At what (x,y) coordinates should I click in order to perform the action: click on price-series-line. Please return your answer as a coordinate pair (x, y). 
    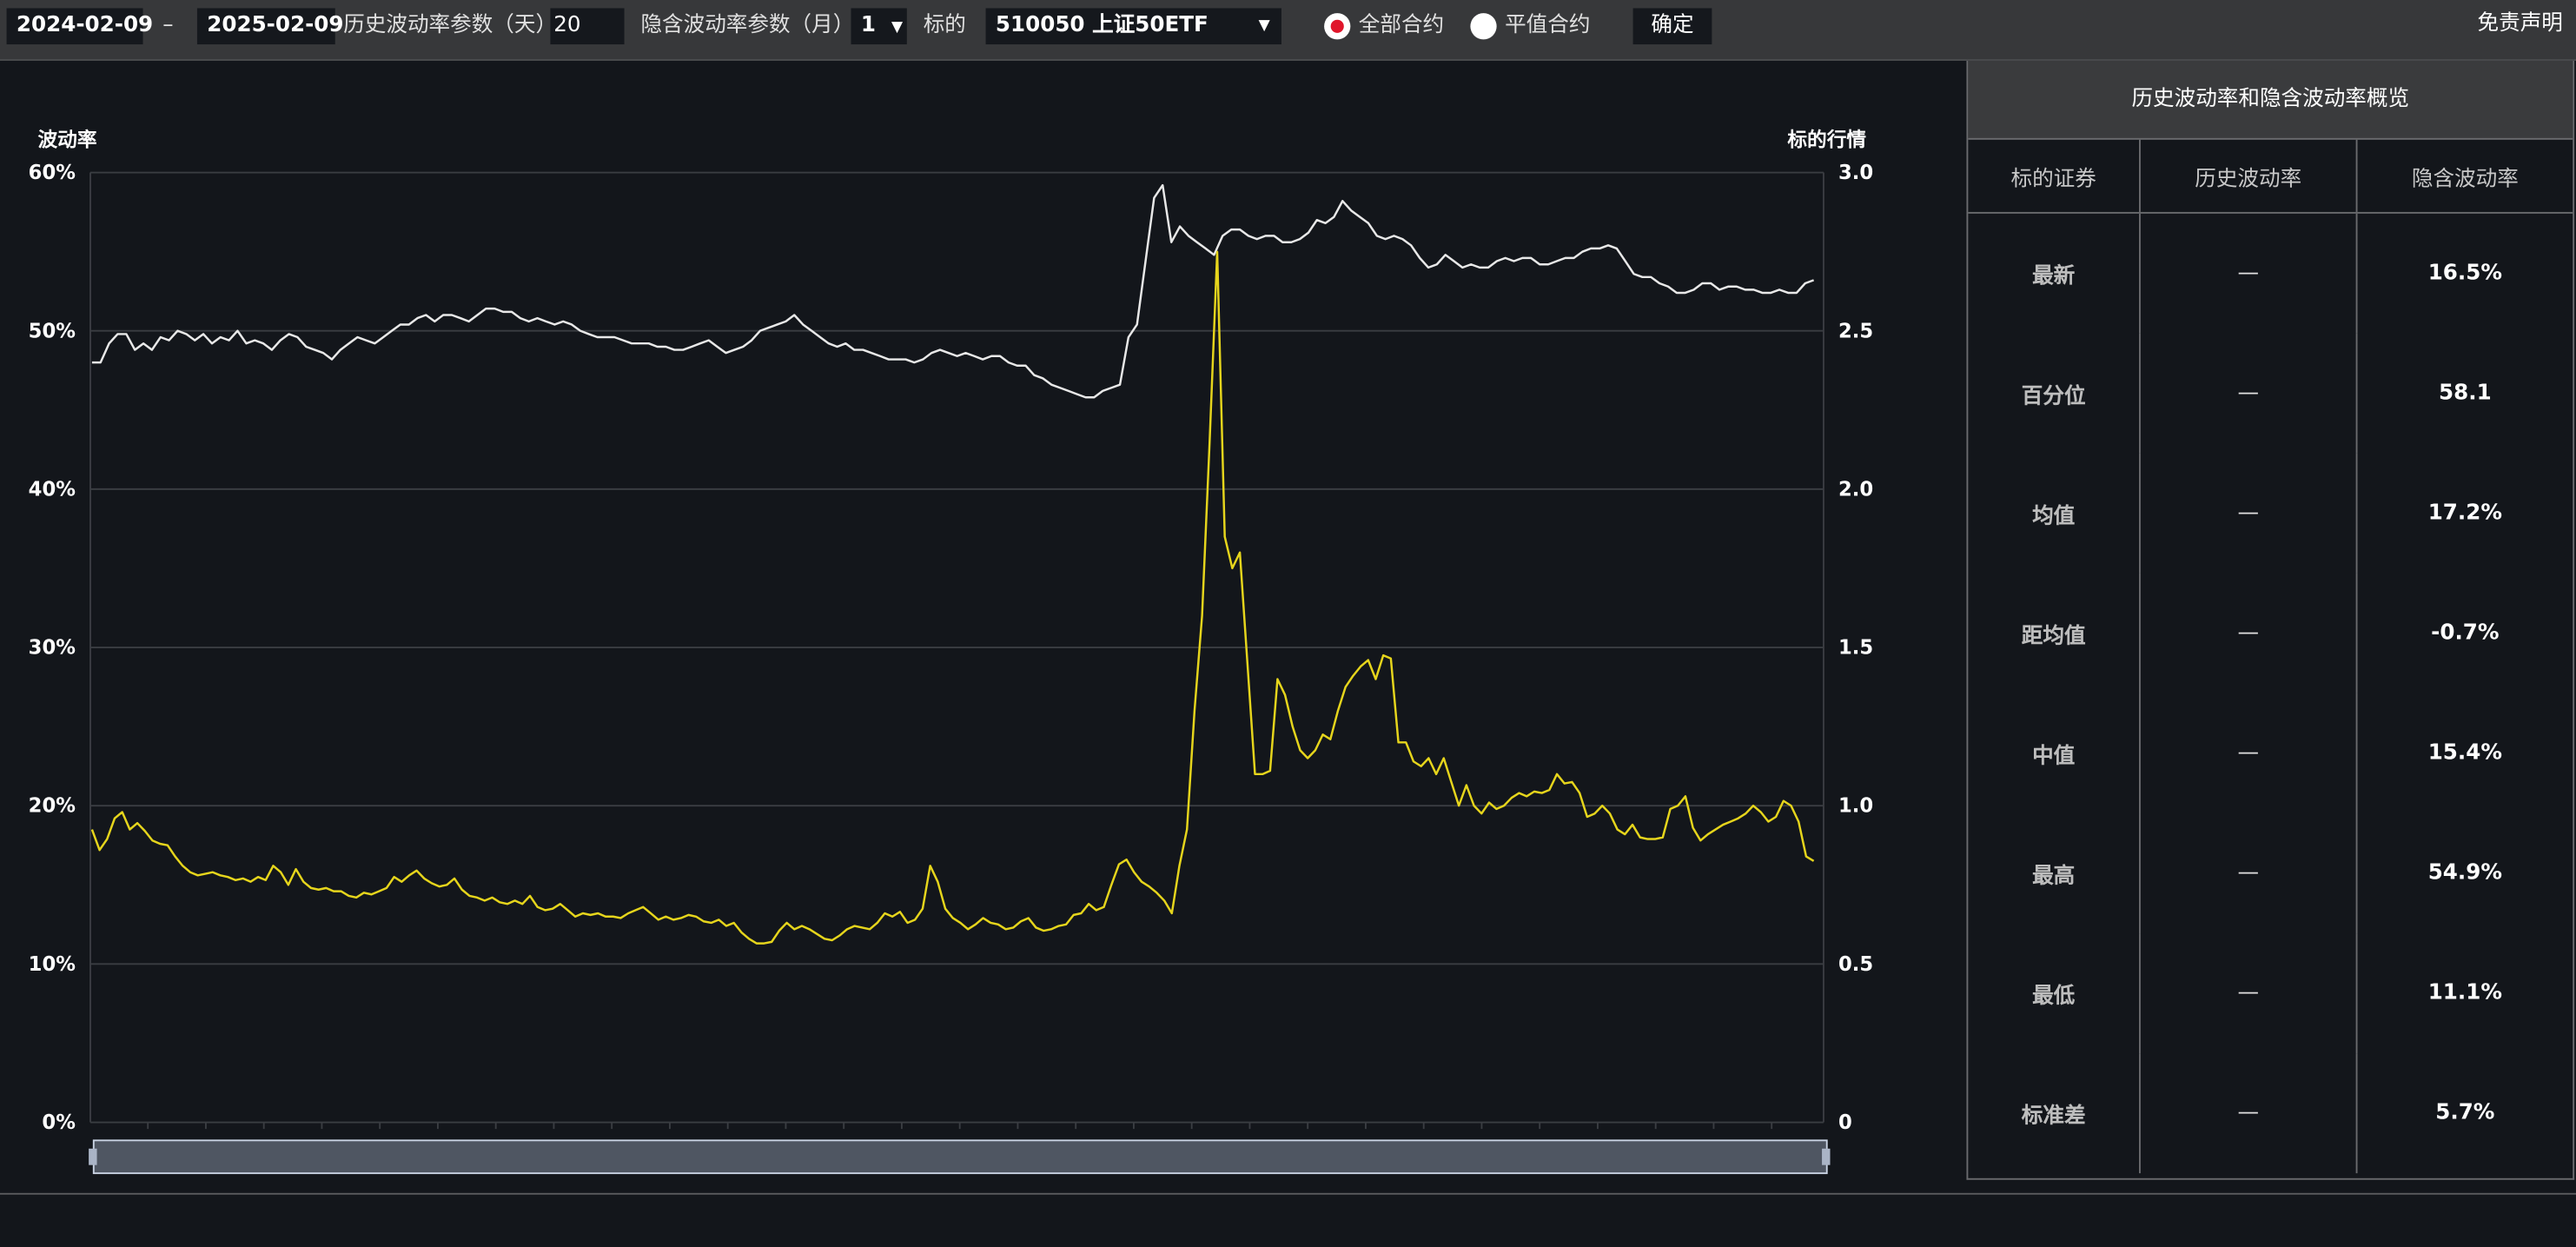
    Looking at the image, I should click on (953, 291).